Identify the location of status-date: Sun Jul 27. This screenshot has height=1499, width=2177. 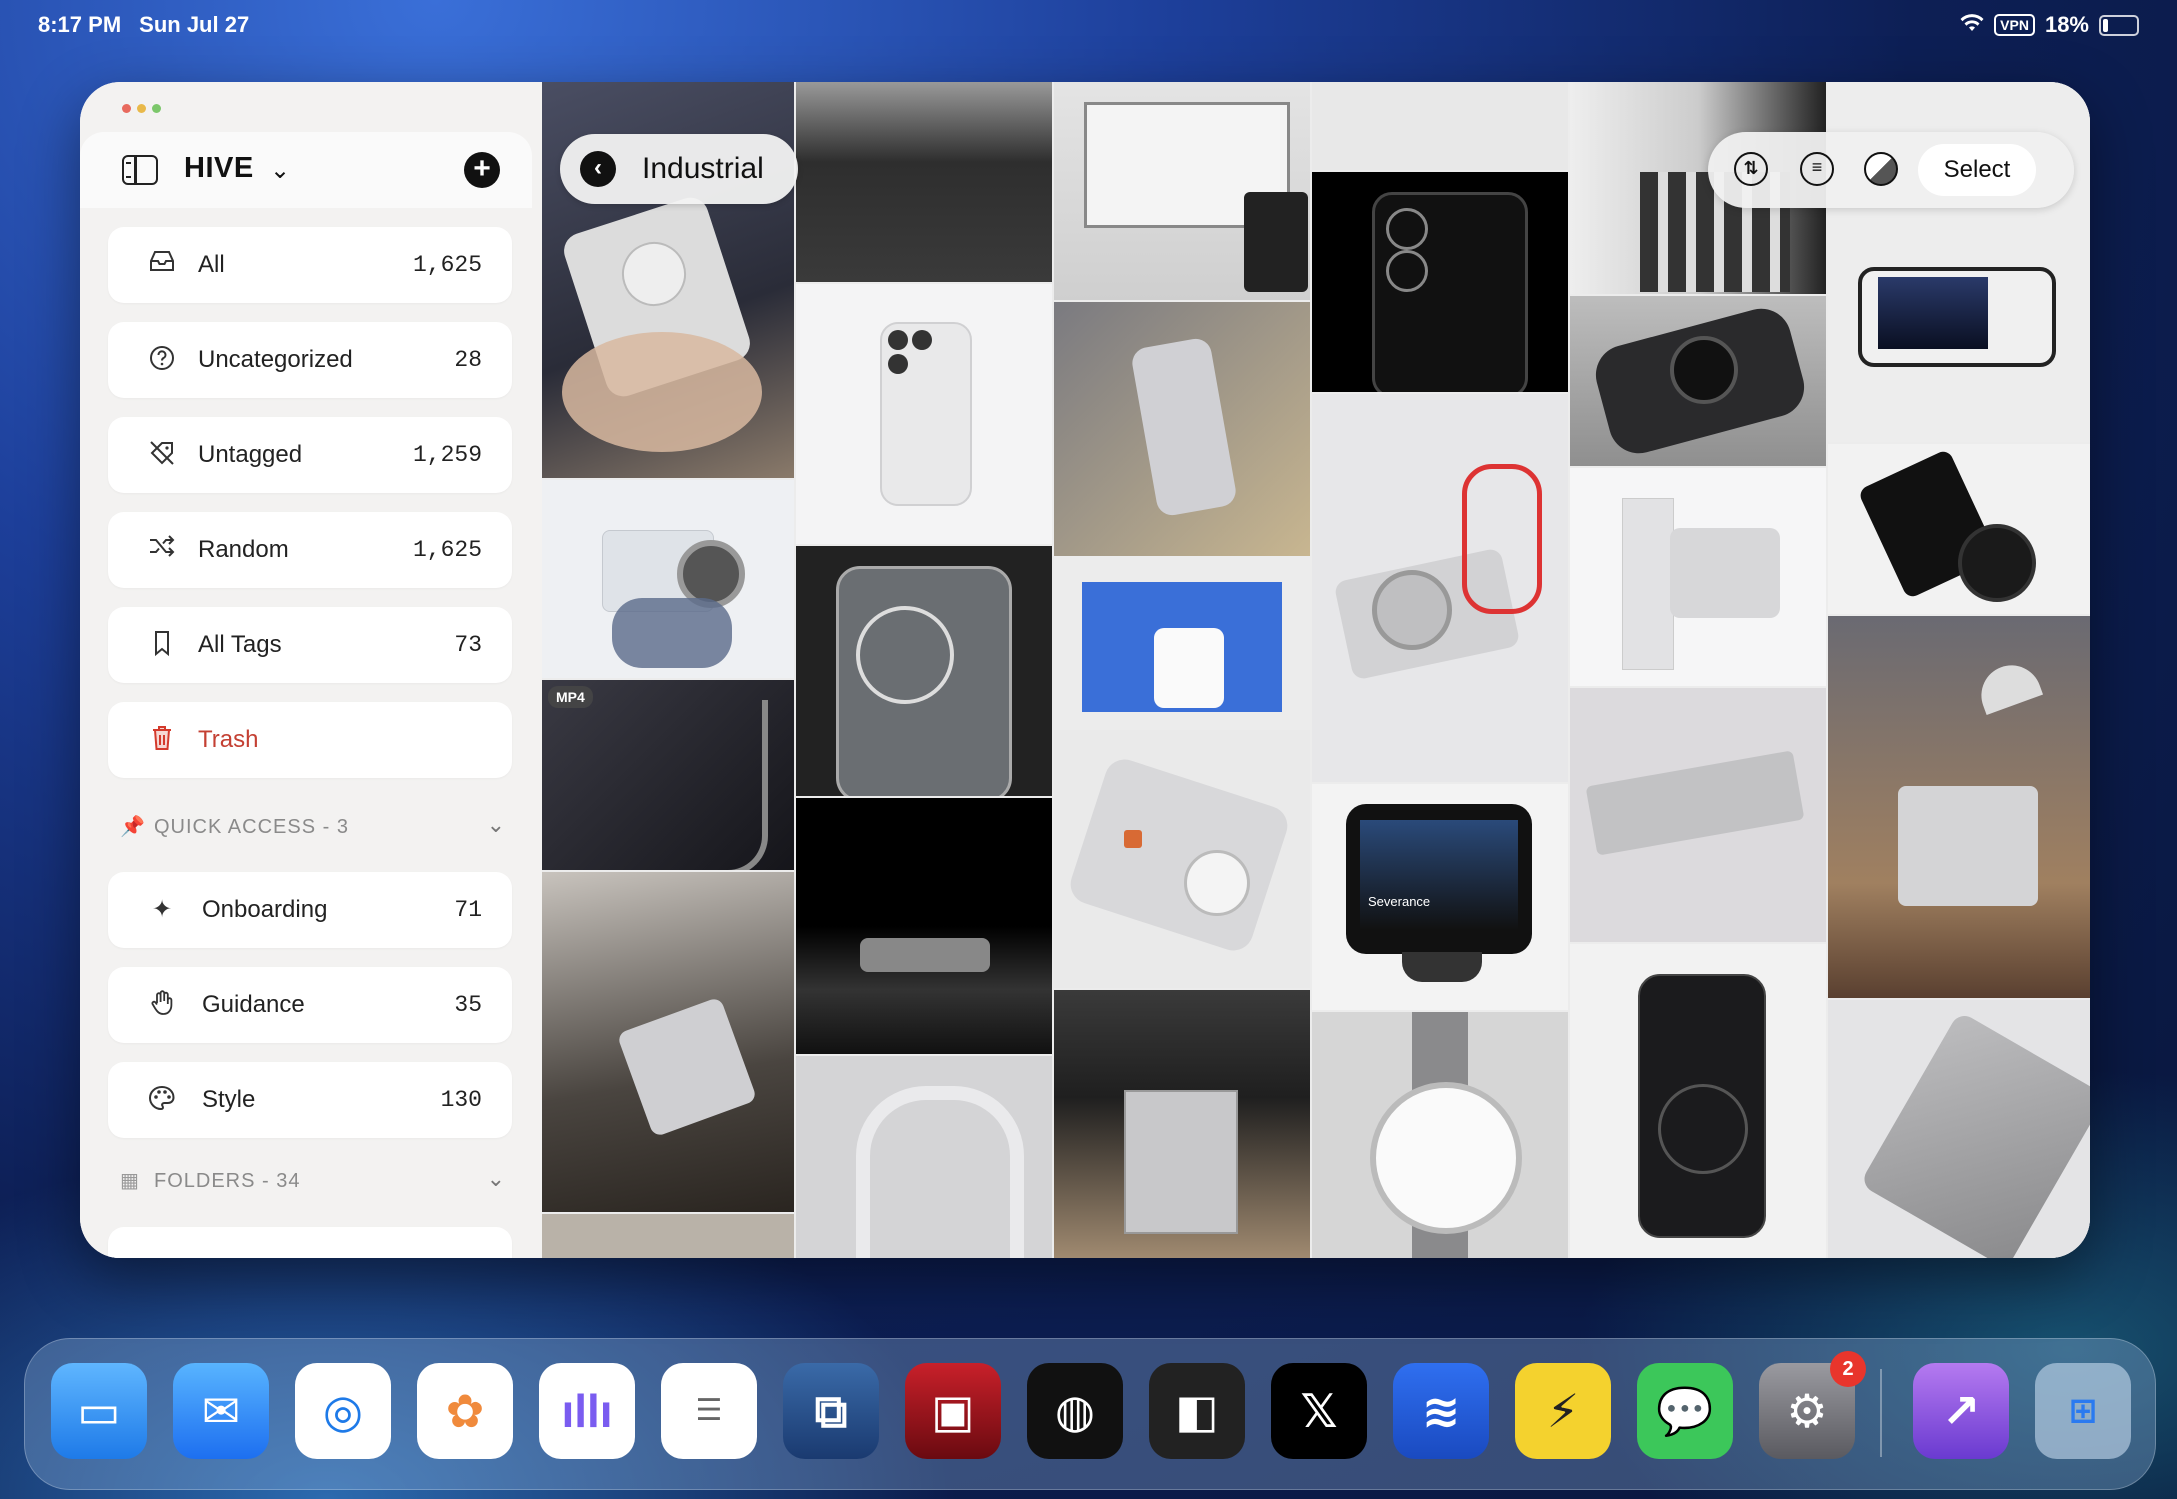
(194, 24).